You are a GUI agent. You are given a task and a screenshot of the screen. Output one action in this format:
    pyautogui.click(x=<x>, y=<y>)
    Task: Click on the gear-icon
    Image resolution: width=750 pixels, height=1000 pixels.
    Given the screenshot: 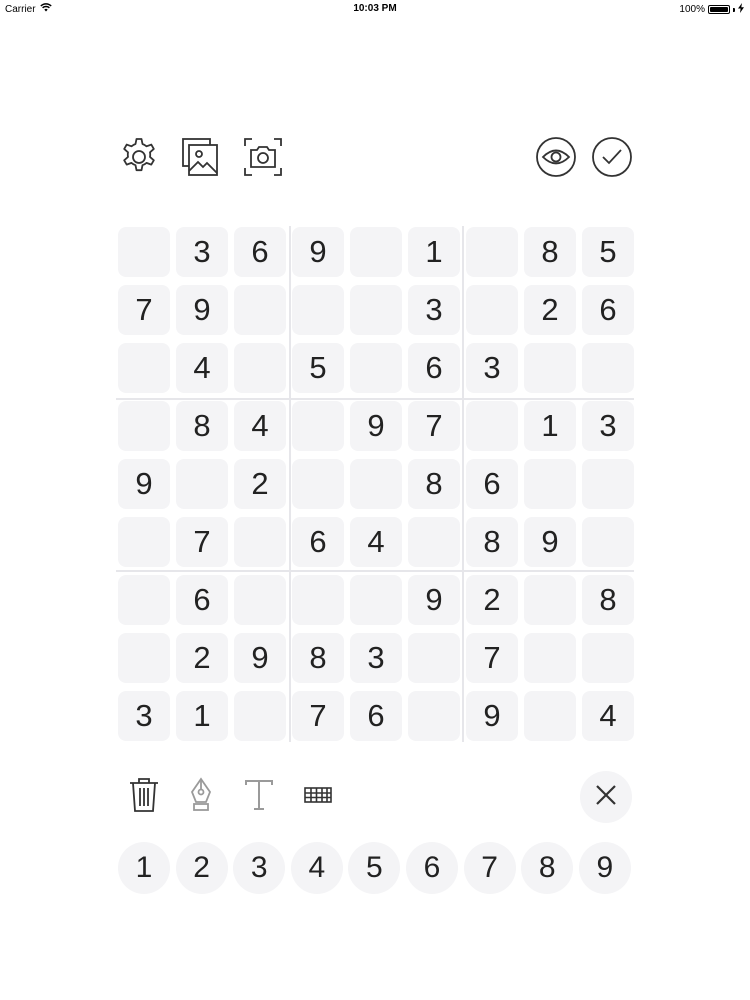 What is the action you would take?
    pyautogui.click(x=139, y=157)
    